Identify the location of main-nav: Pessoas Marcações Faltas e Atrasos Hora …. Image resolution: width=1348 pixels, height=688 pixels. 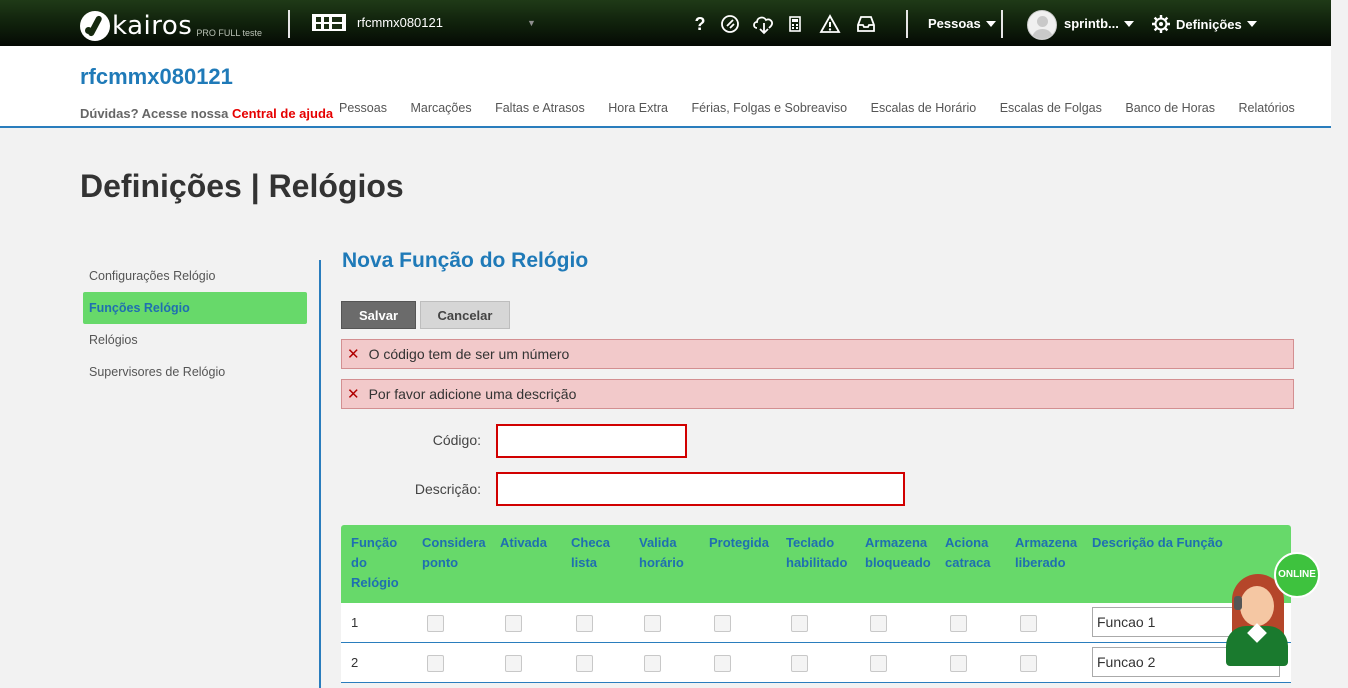
(828, 108).